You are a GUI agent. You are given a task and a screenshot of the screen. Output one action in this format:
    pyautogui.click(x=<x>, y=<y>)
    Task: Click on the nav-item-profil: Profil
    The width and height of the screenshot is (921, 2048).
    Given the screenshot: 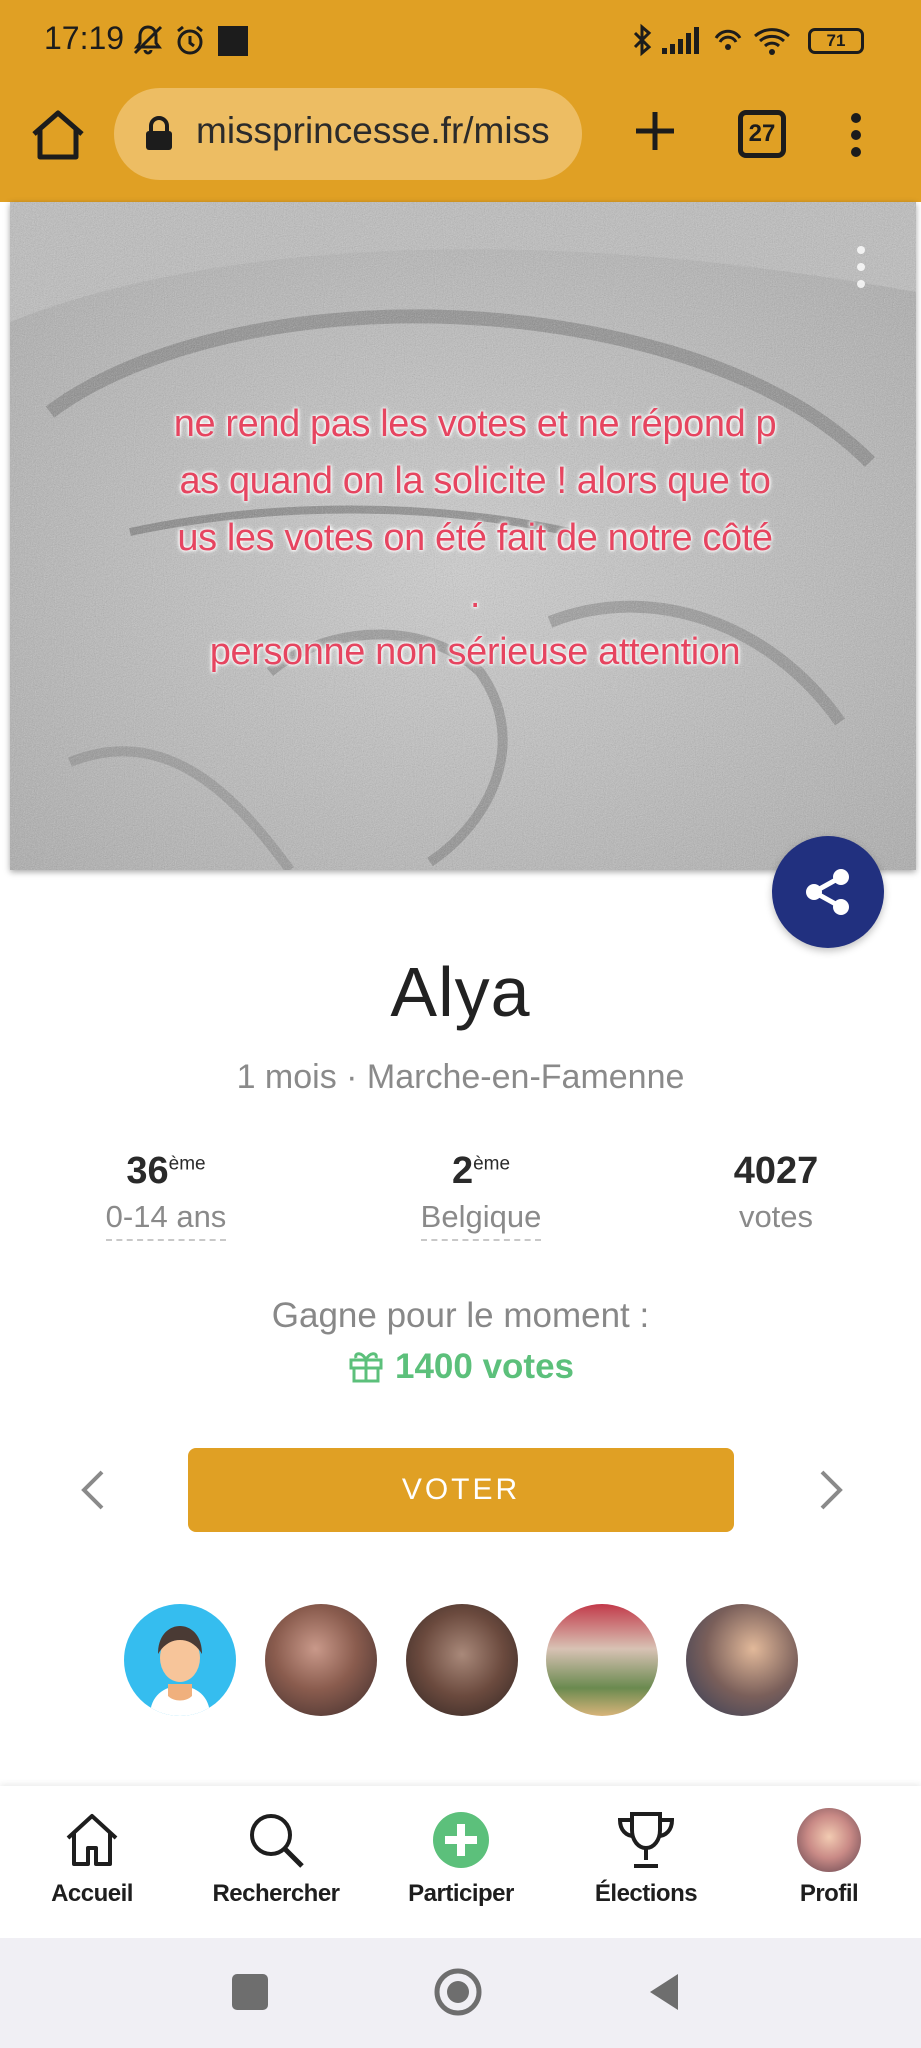 What is the action you would take?
    pyautogui.click(x=829, y=1858)
    